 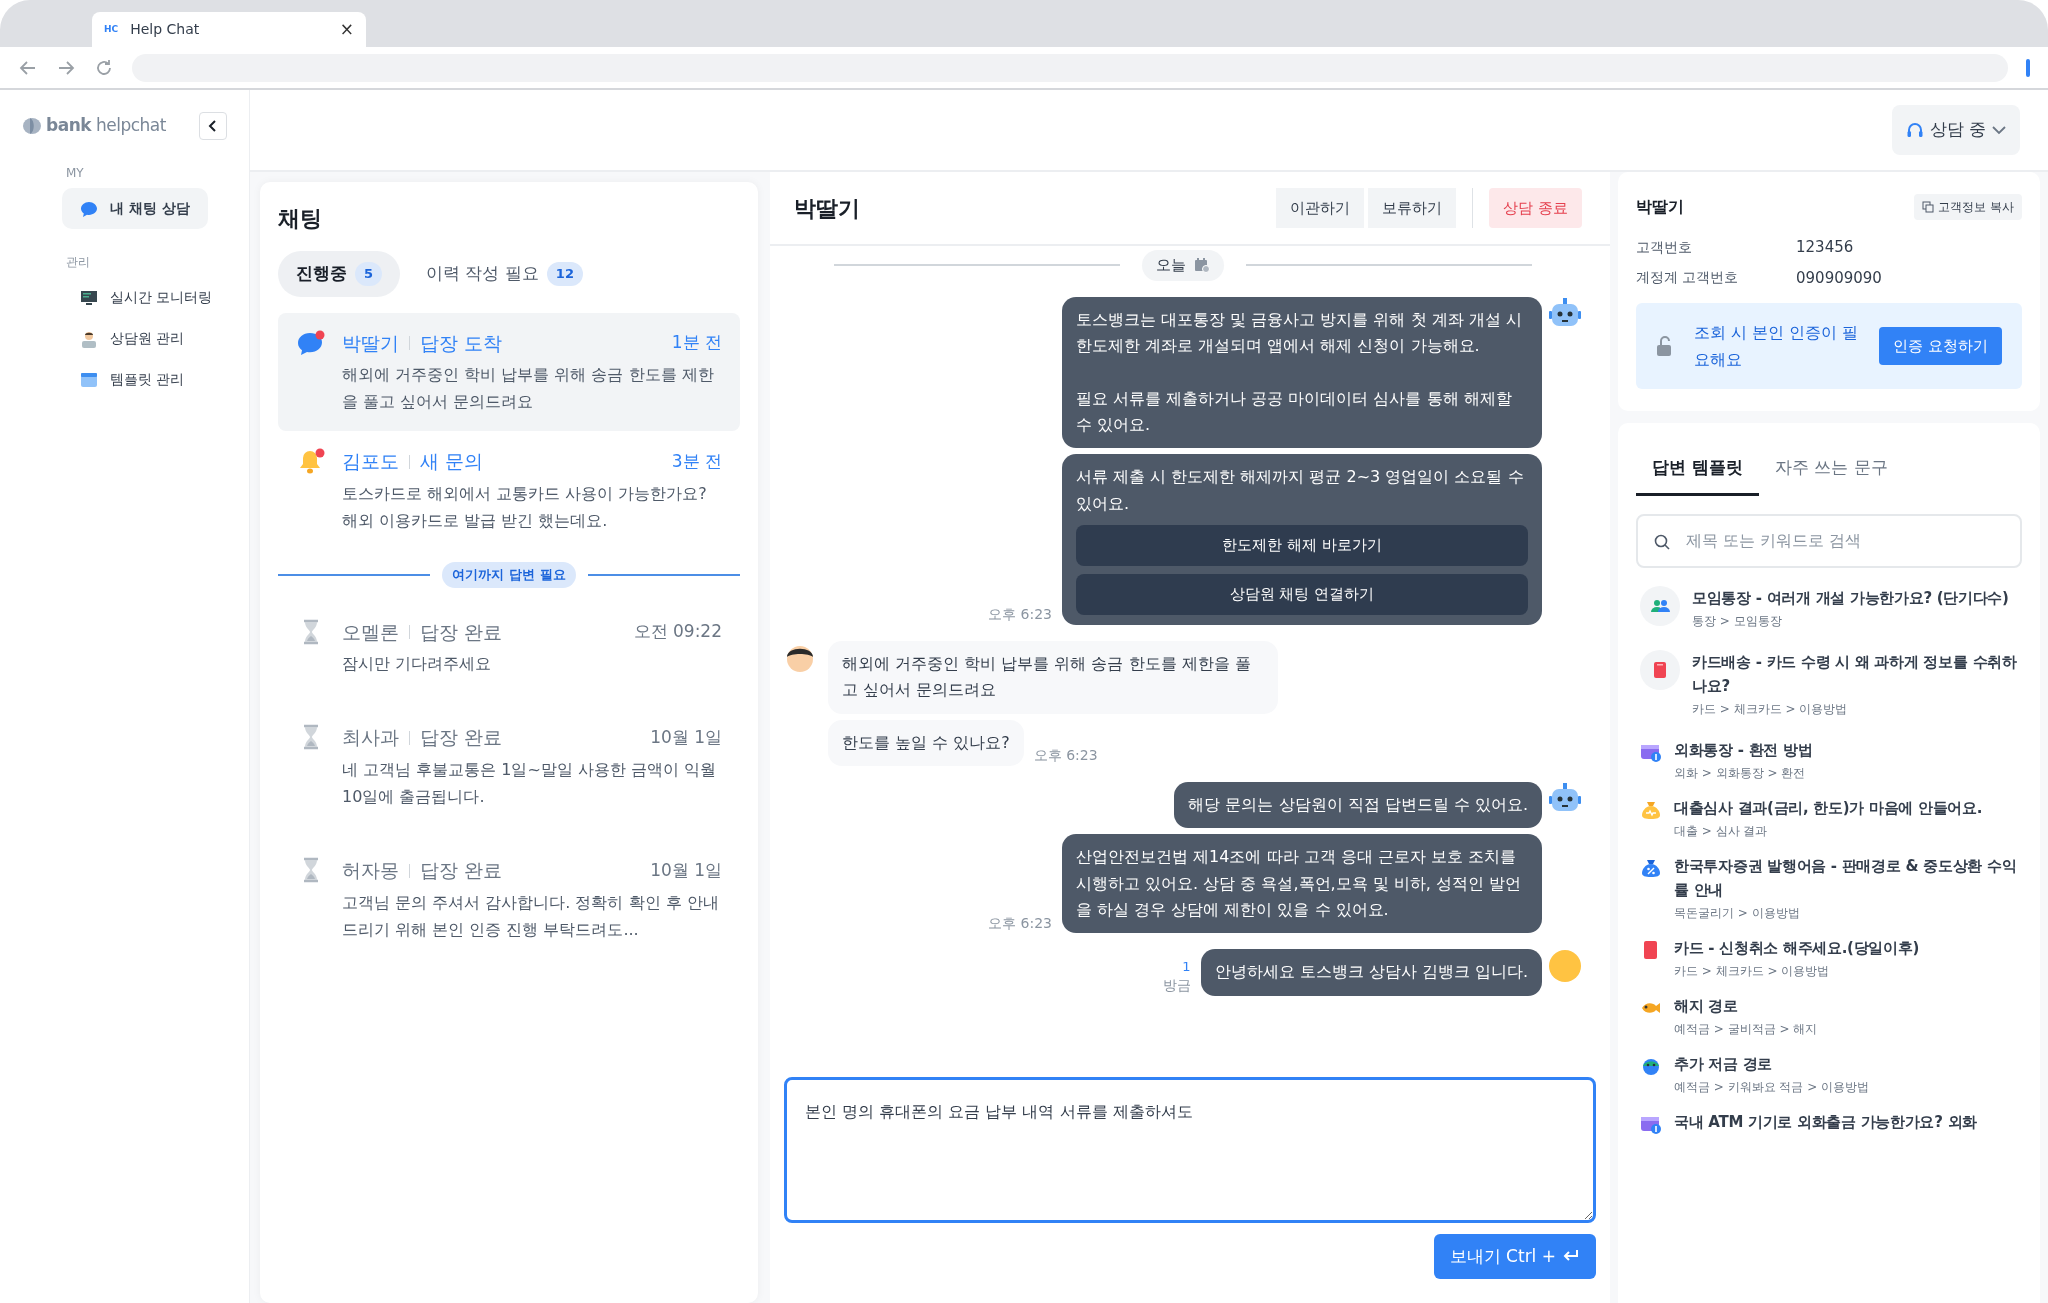 I want to click on tab-favicon: HC, so click(x=111, y=29).